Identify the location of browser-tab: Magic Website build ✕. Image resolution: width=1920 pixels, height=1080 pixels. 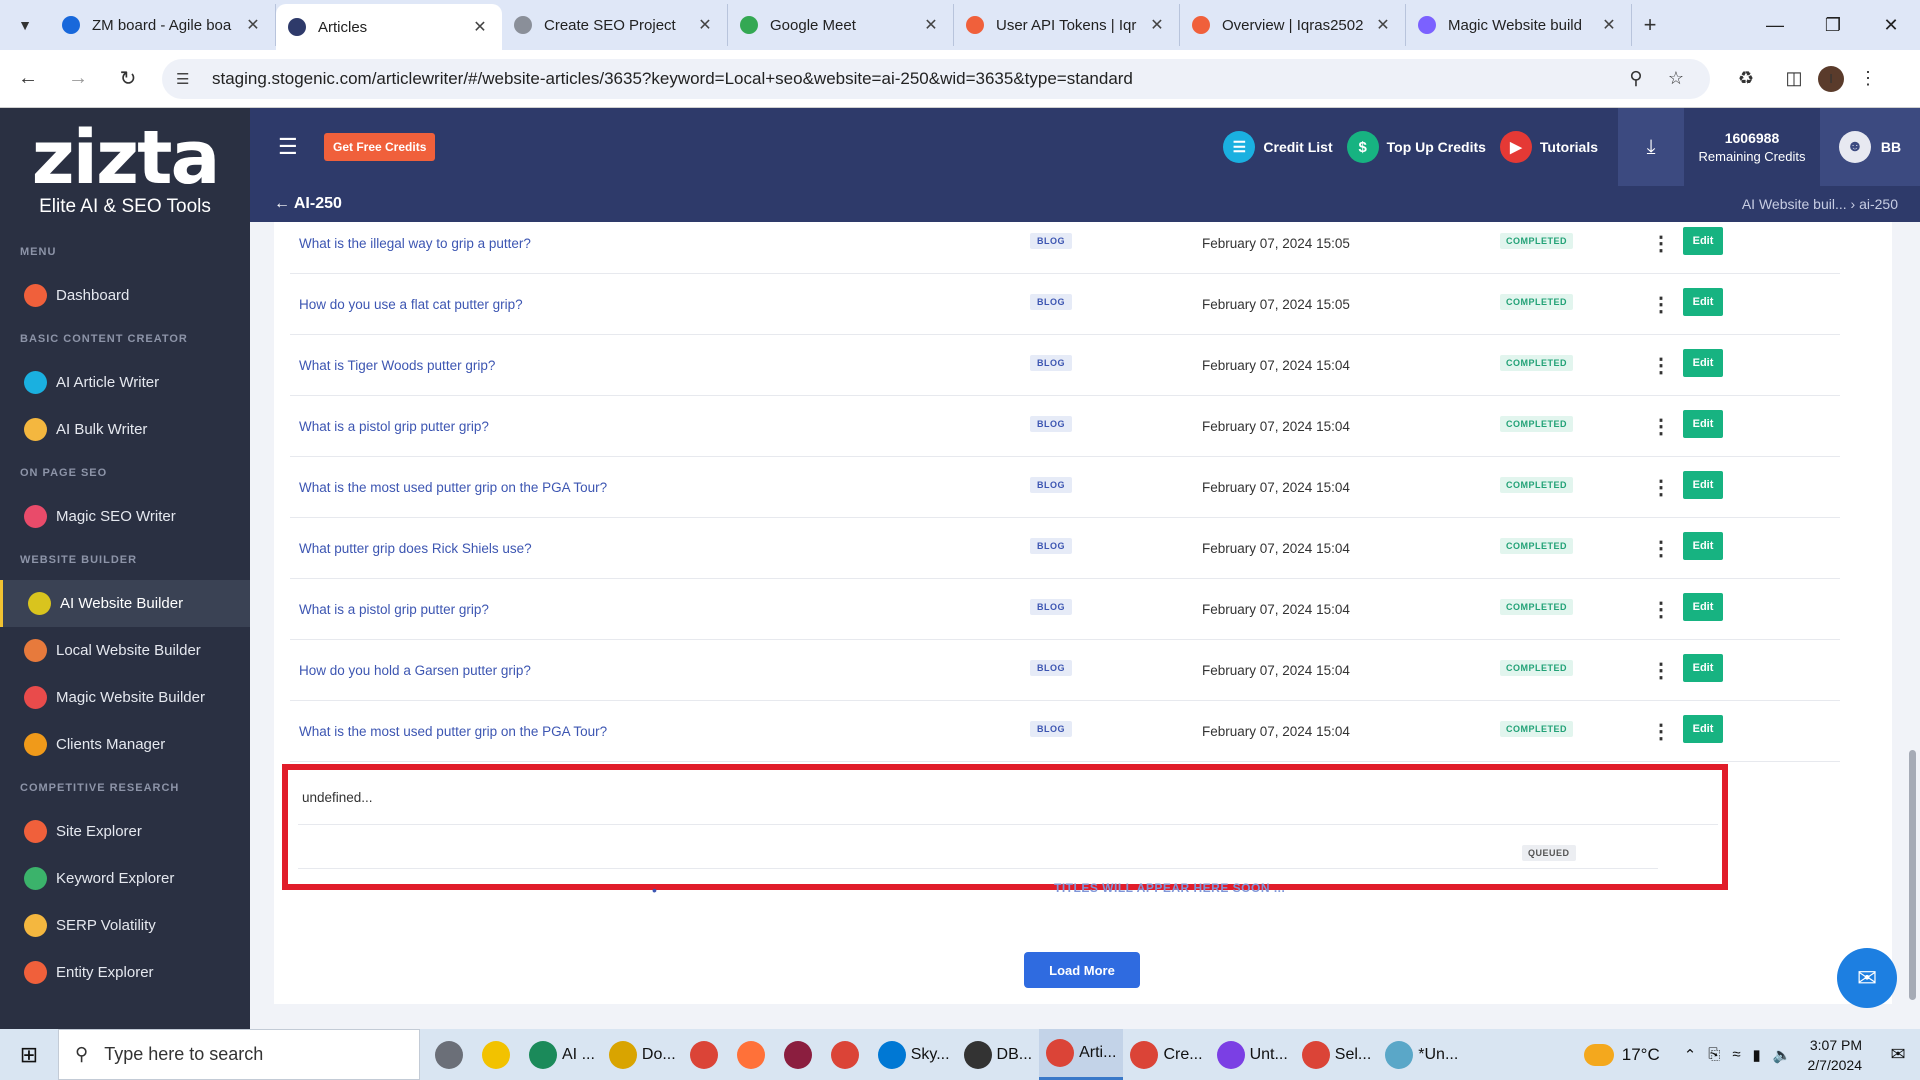
(1519, 25).